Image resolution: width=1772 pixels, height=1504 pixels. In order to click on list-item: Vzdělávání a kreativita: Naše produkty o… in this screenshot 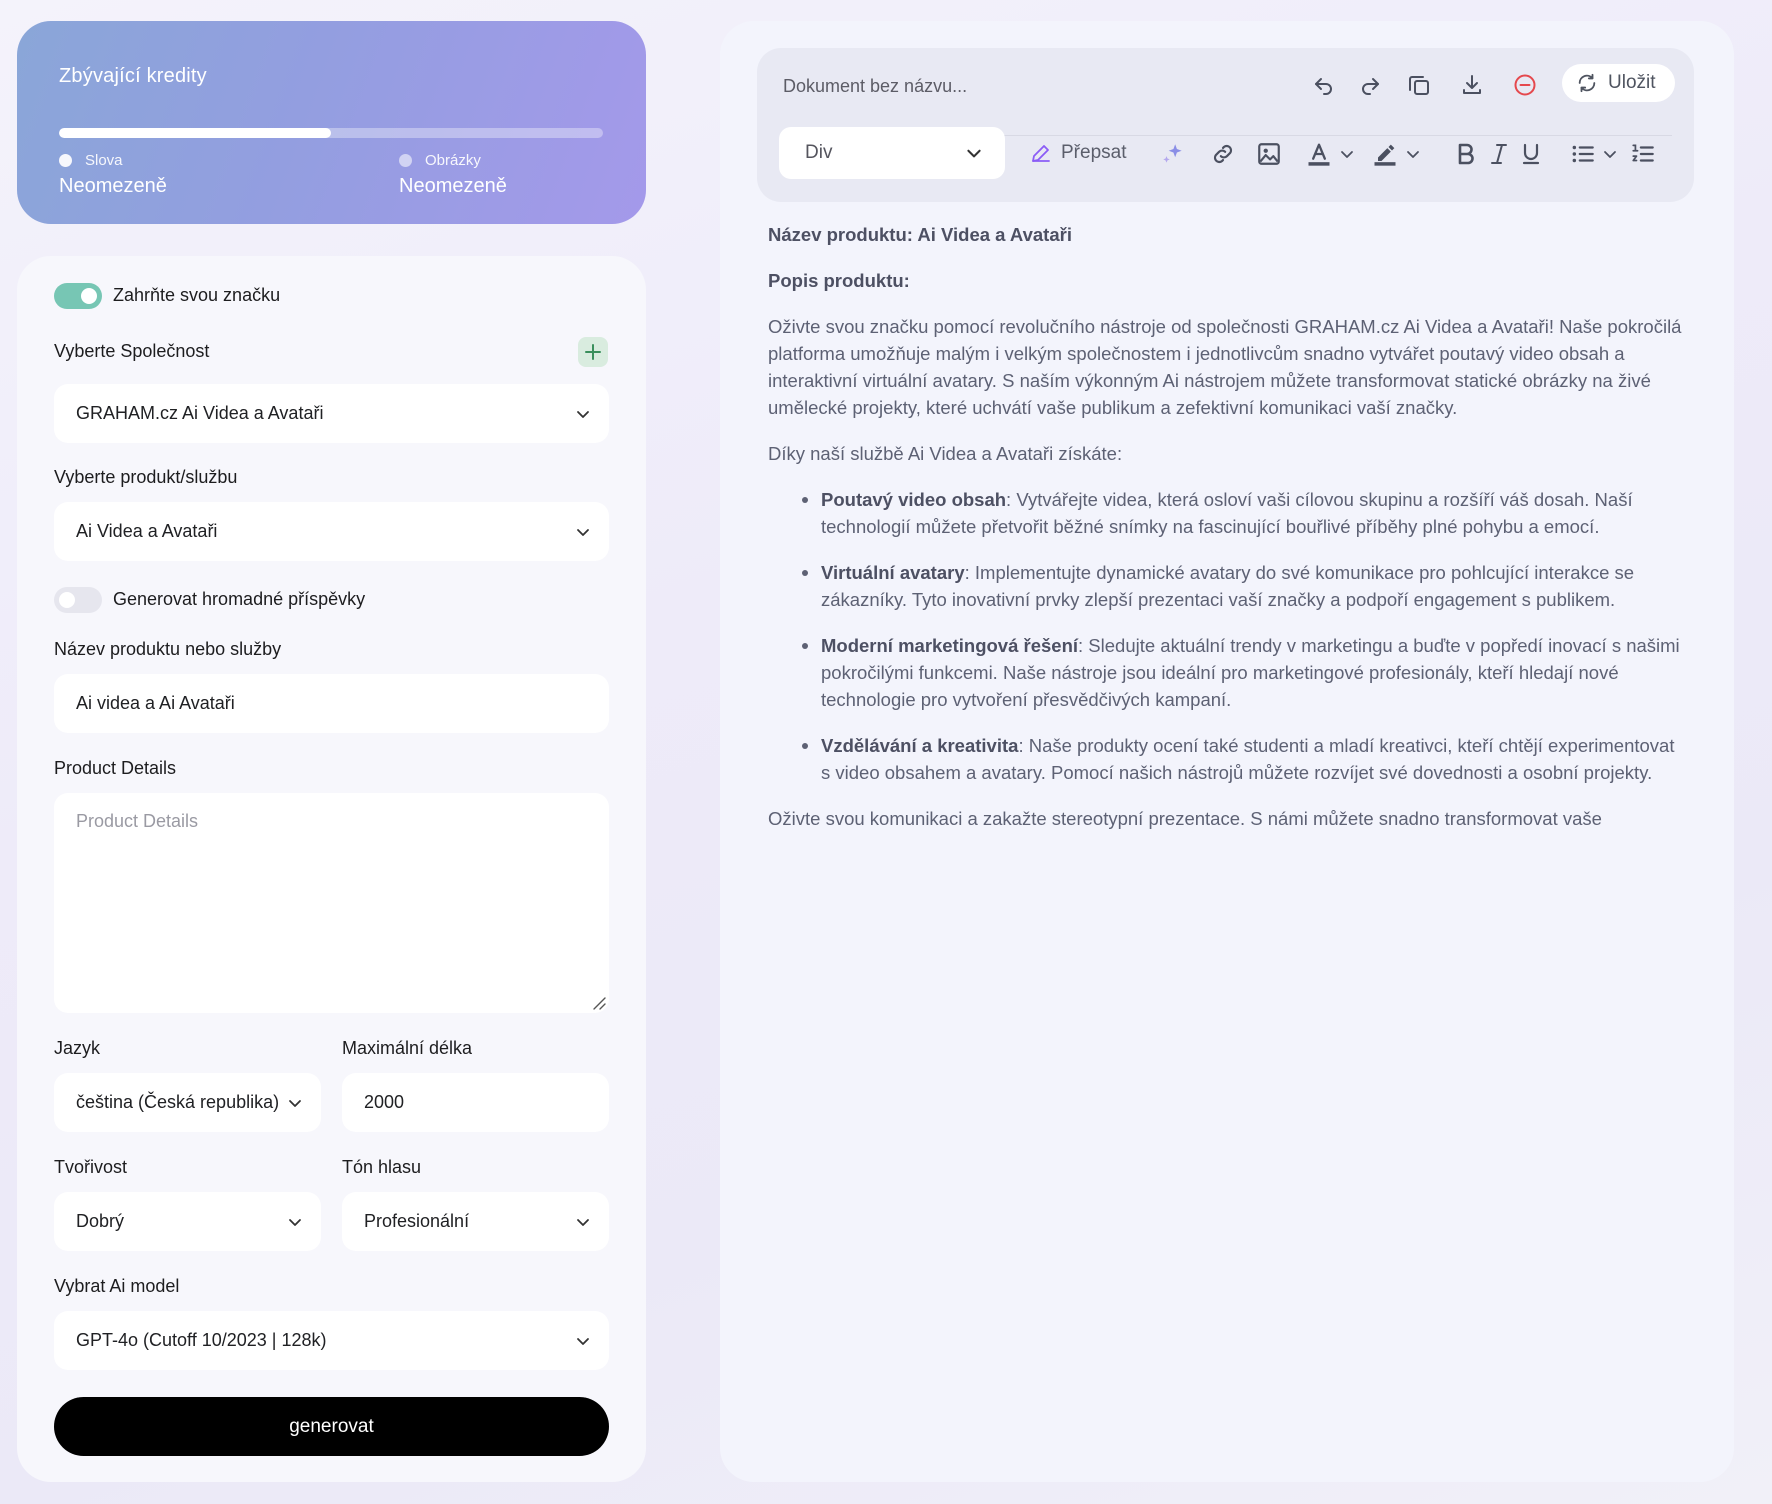, I will do `click(1245, 759)`.